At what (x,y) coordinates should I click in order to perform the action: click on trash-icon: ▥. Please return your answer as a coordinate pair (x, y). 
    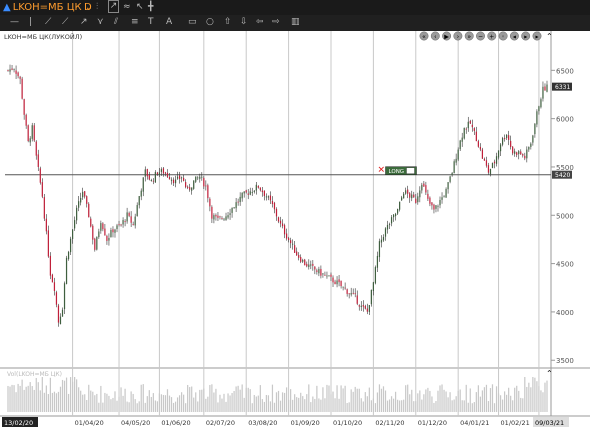
    Looking at the image, I should click on (295, 22).